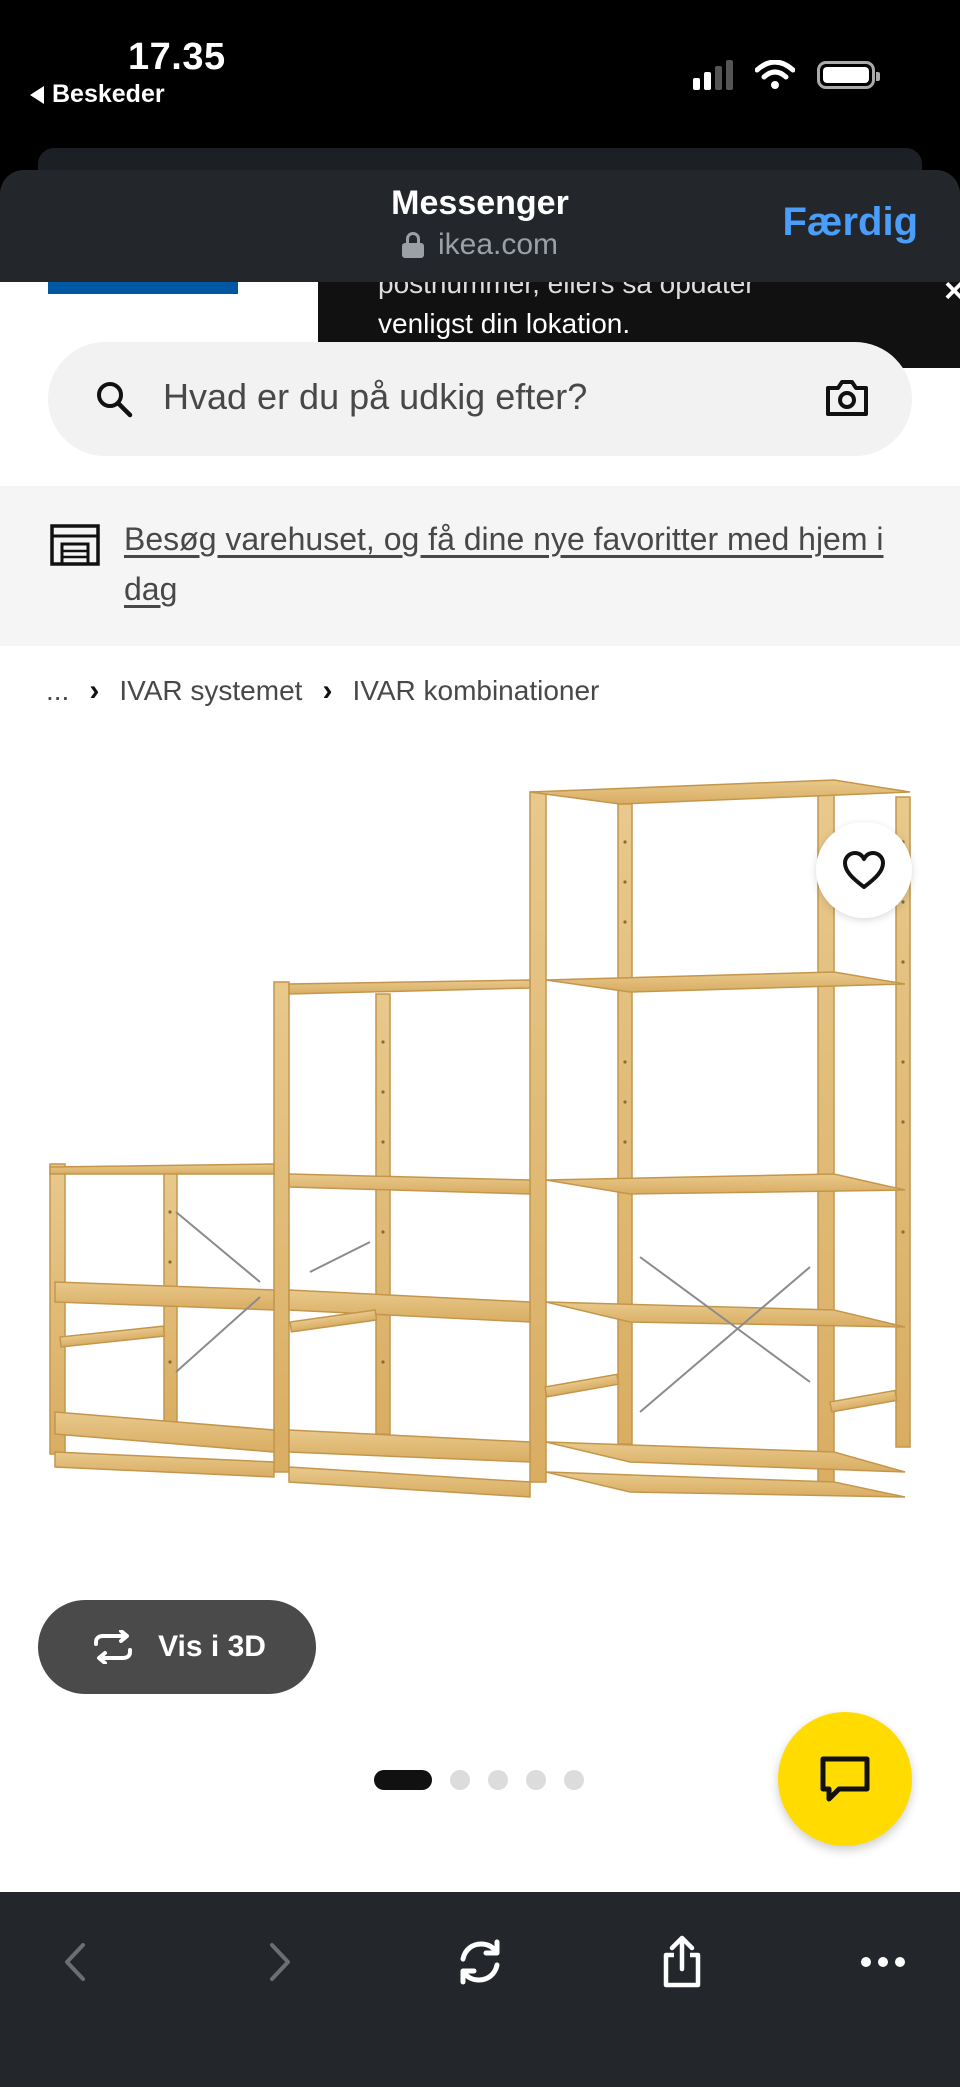 This screenshot has width=960, height=2087. I want to click on search-input: Hvad er du på udkig efter?, so click(480, 399).